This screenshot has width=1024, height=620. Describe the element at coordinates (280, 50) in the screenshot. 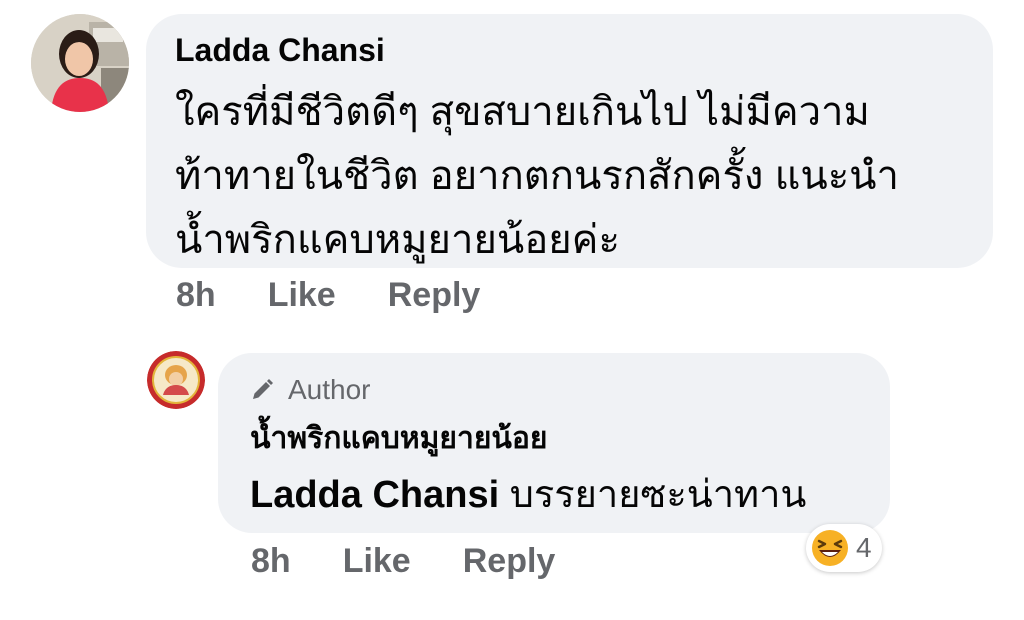

I see `comment-author-name: Ladda Chansi` at that location.